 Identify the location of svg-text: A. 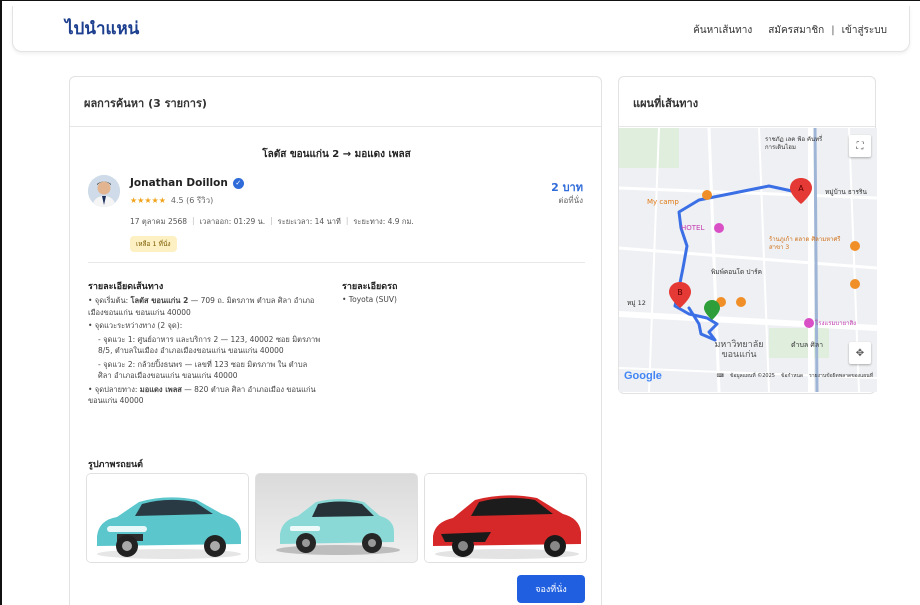
(801, 188).